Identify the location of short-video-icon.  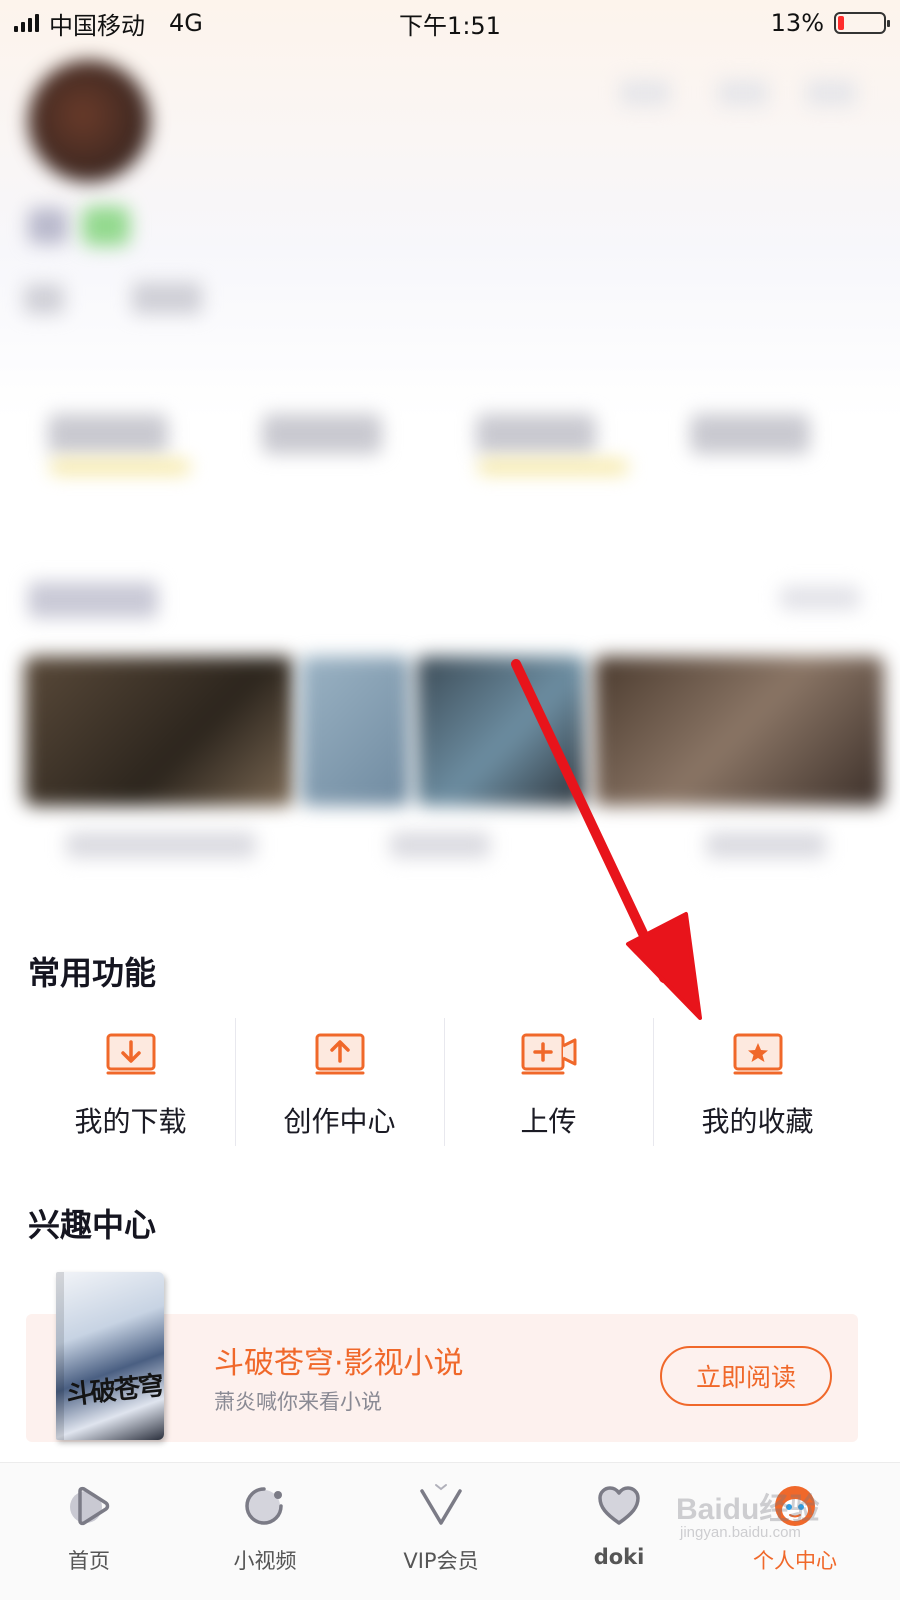
(264, 1506).